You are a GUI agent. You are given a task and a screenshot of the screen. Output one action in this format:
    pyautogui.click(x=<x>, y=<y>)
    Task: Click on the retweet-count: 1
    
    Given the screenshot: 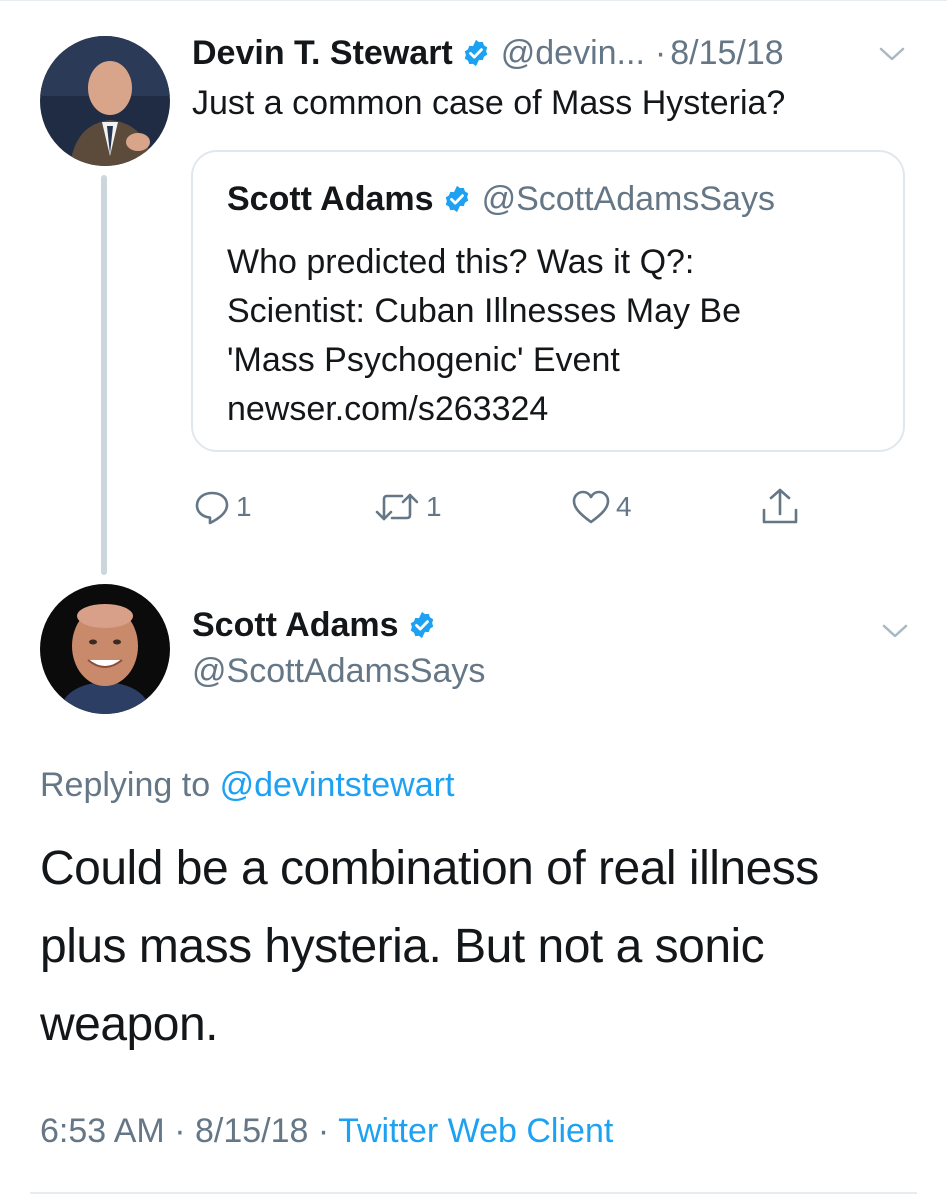 What is the action you would take?
    pyautogui.click(x=434, y=506)
    